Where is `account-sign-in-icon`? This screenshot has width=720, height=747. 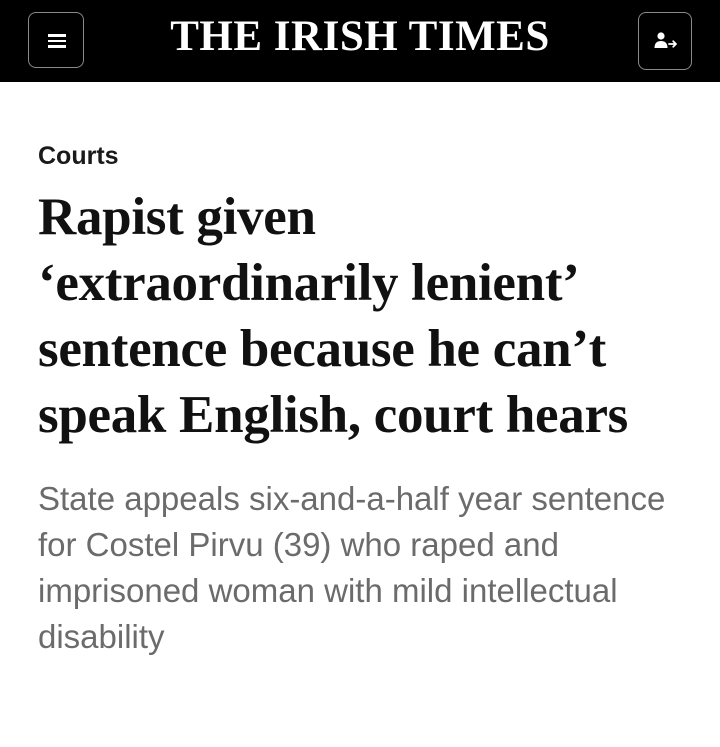 account-sign-in-icon is located at coordinates (665, 40).